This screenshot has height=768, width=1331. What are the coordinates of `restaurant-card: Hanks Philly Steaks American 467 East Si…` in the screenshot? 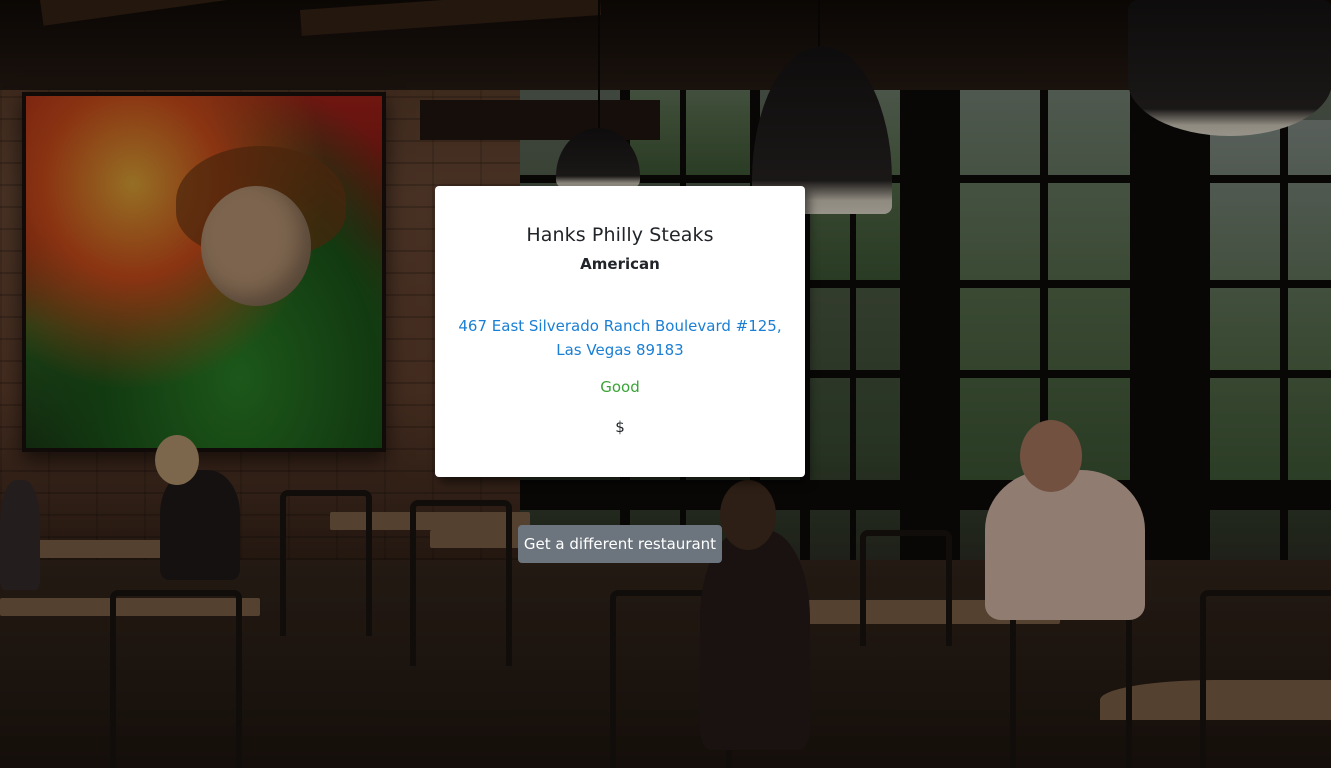 It's located at (620, 331).